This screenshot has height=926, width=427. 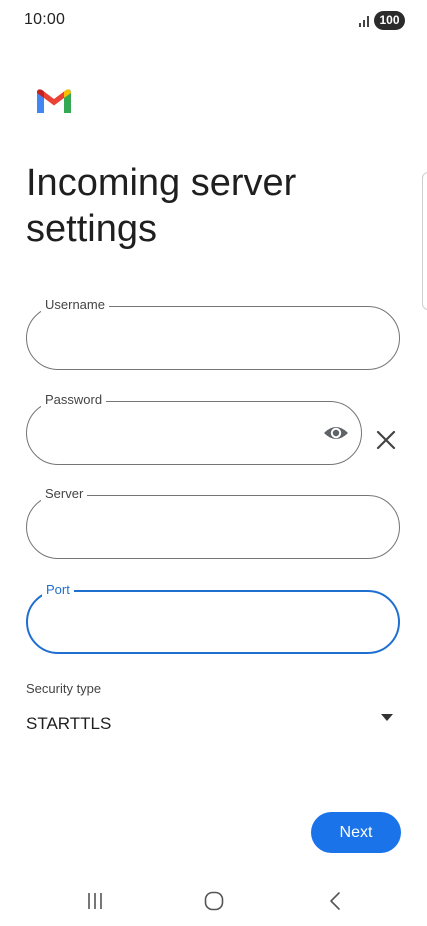 I want to click on status-bar: 10:00 100, so click(x=213, y=22).